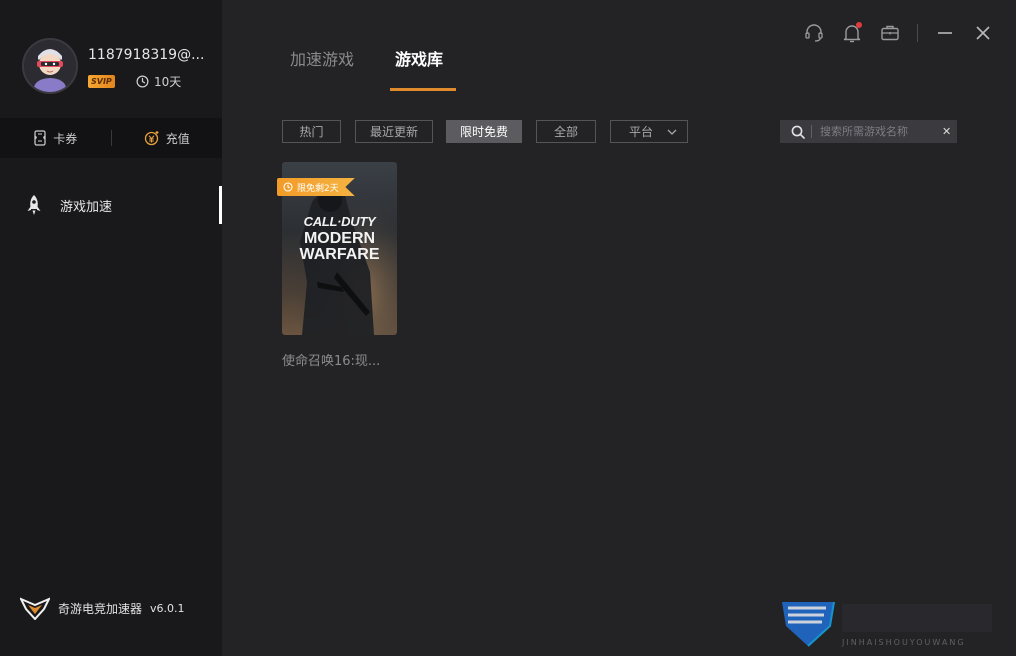 The height and width of the screenshot is (656, 1016). Describe the element at coordinates (566, 131) in the screenshot. I see `filter-all: 全部` at that location.